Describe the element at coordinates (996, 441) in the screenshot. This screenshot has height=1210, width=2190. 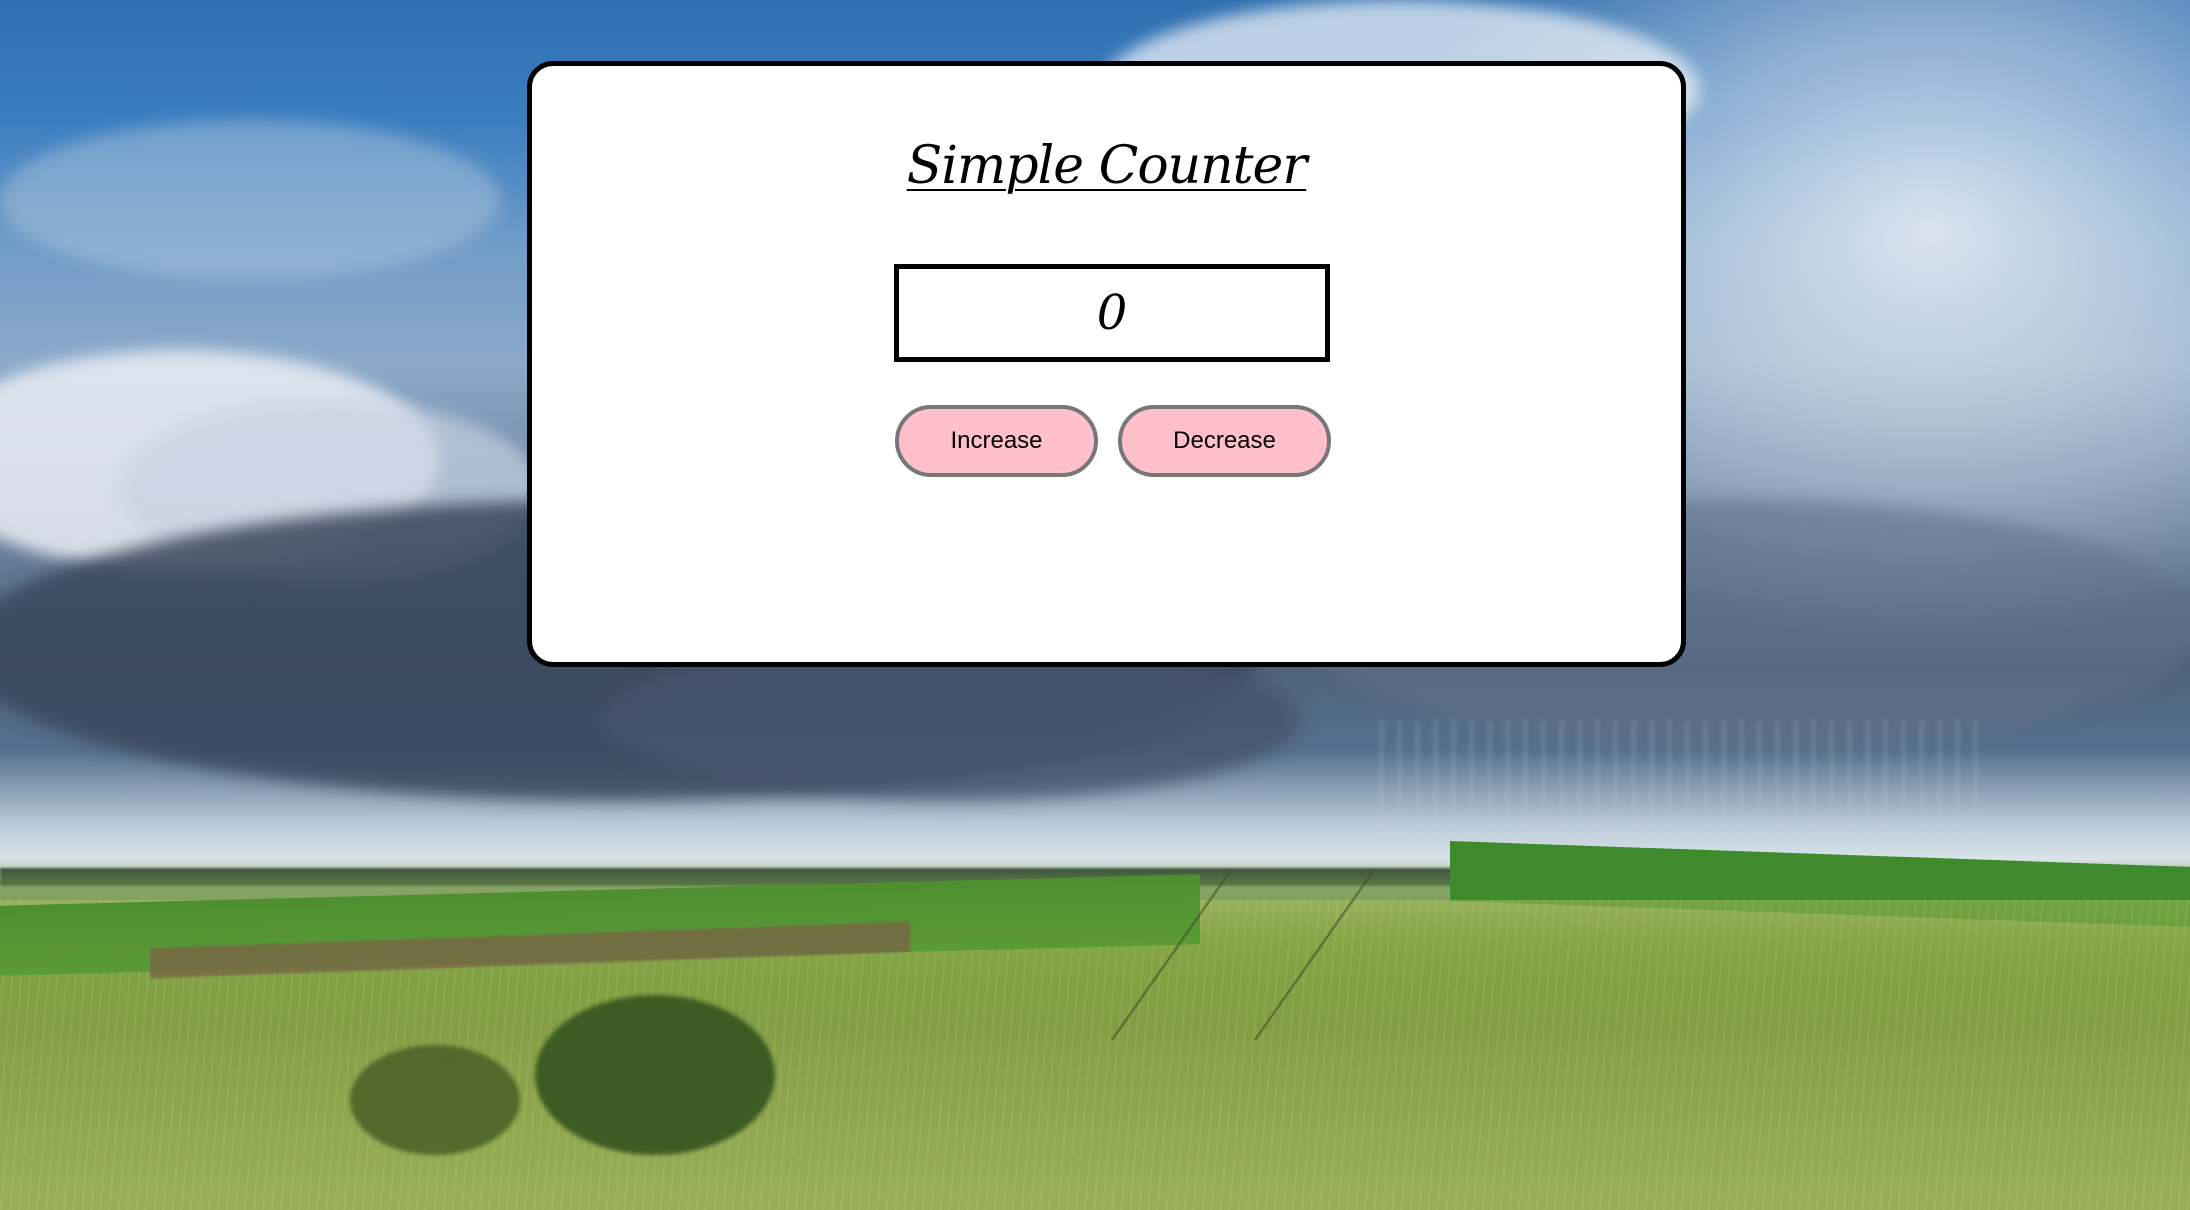
I see `increase-button: Increase` at that location.